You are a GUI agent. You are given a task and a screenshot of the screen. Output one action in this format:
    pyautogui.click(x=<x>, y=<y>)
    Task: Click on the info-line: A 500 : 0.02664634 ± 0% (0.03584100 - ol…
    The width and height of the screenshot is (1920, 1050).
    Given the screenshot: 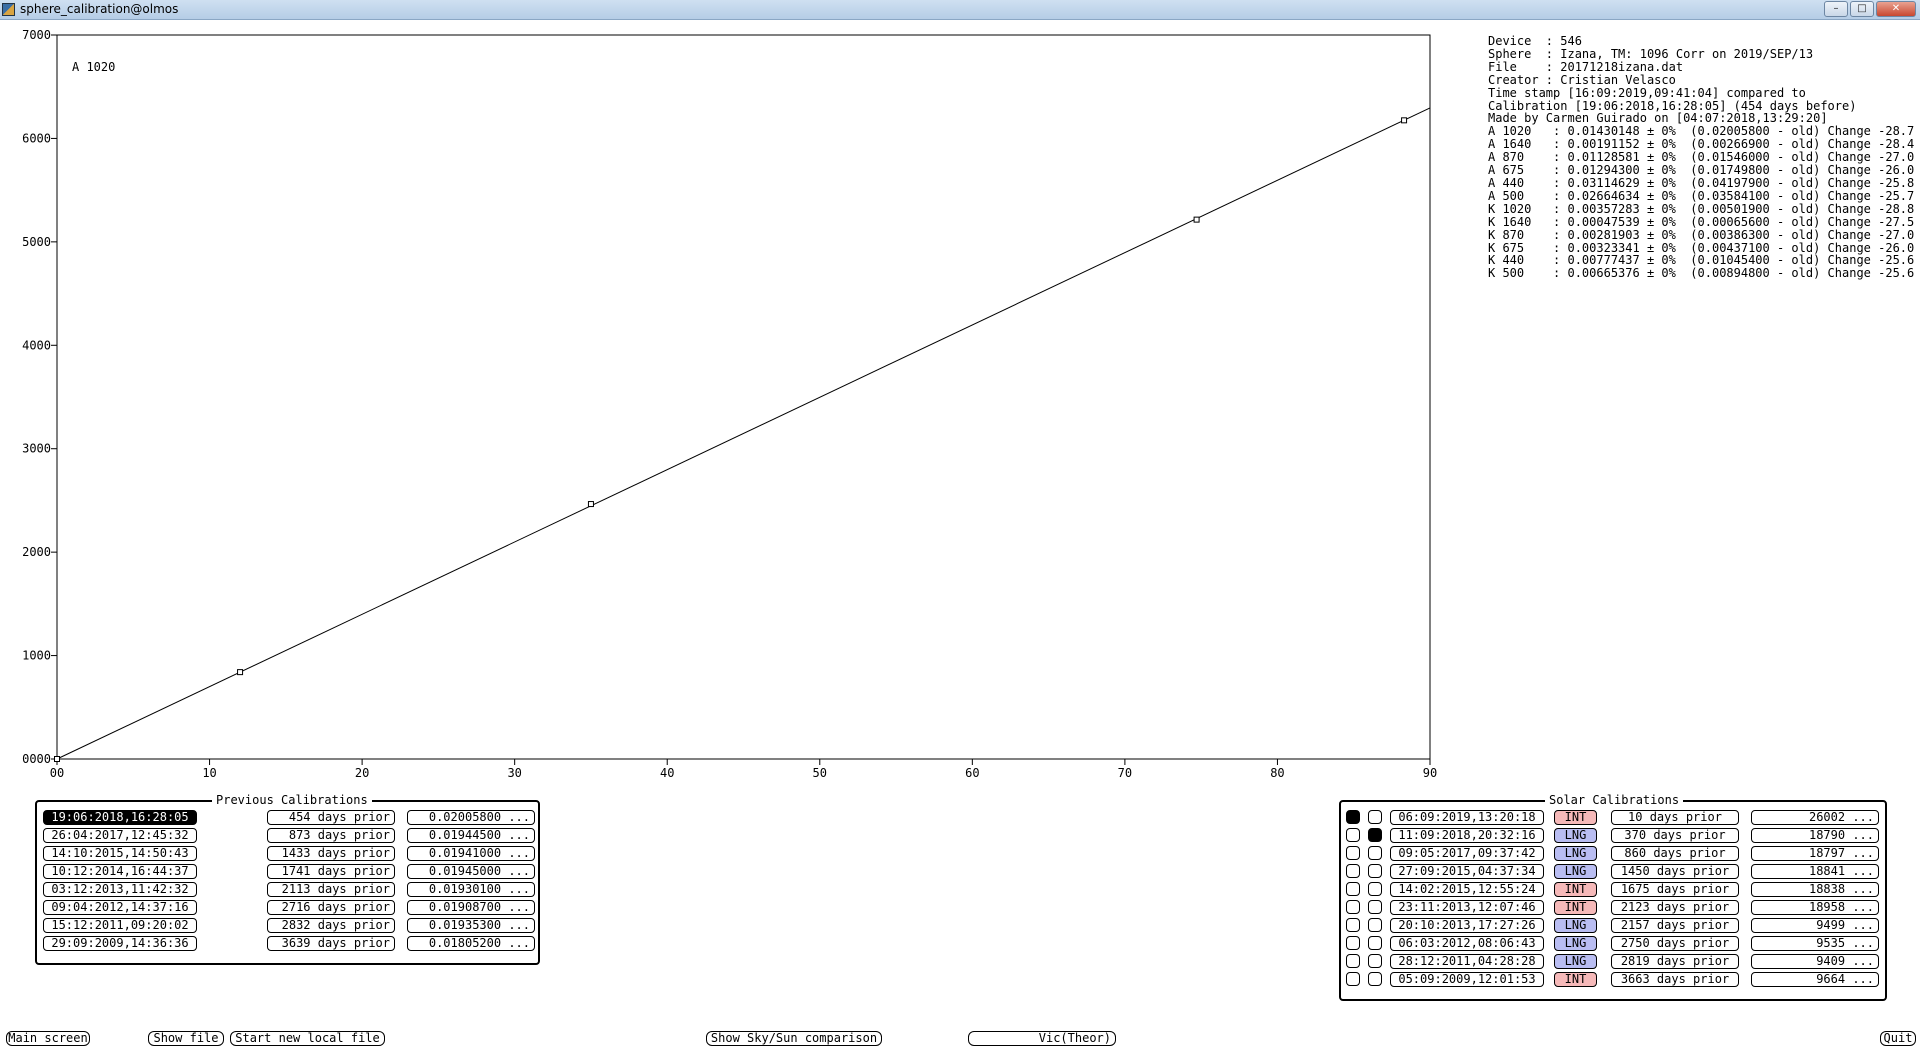 What is the action you would take?
    pyautogui.click(x=1704, y=195)
    